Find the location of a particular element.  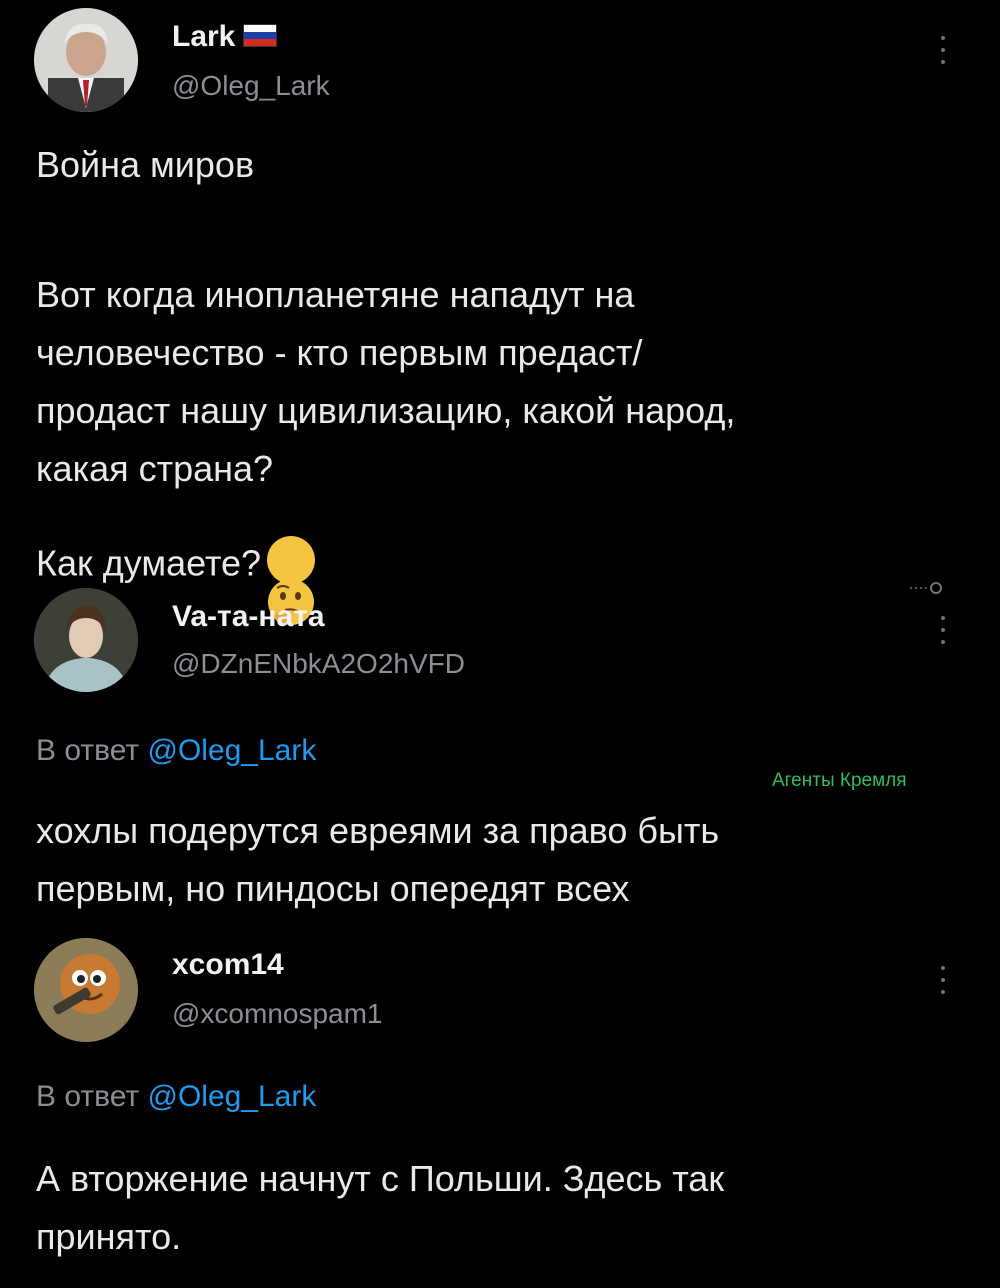

author-handle: @xcomnospam1 is located at coordinates (277, 1014).